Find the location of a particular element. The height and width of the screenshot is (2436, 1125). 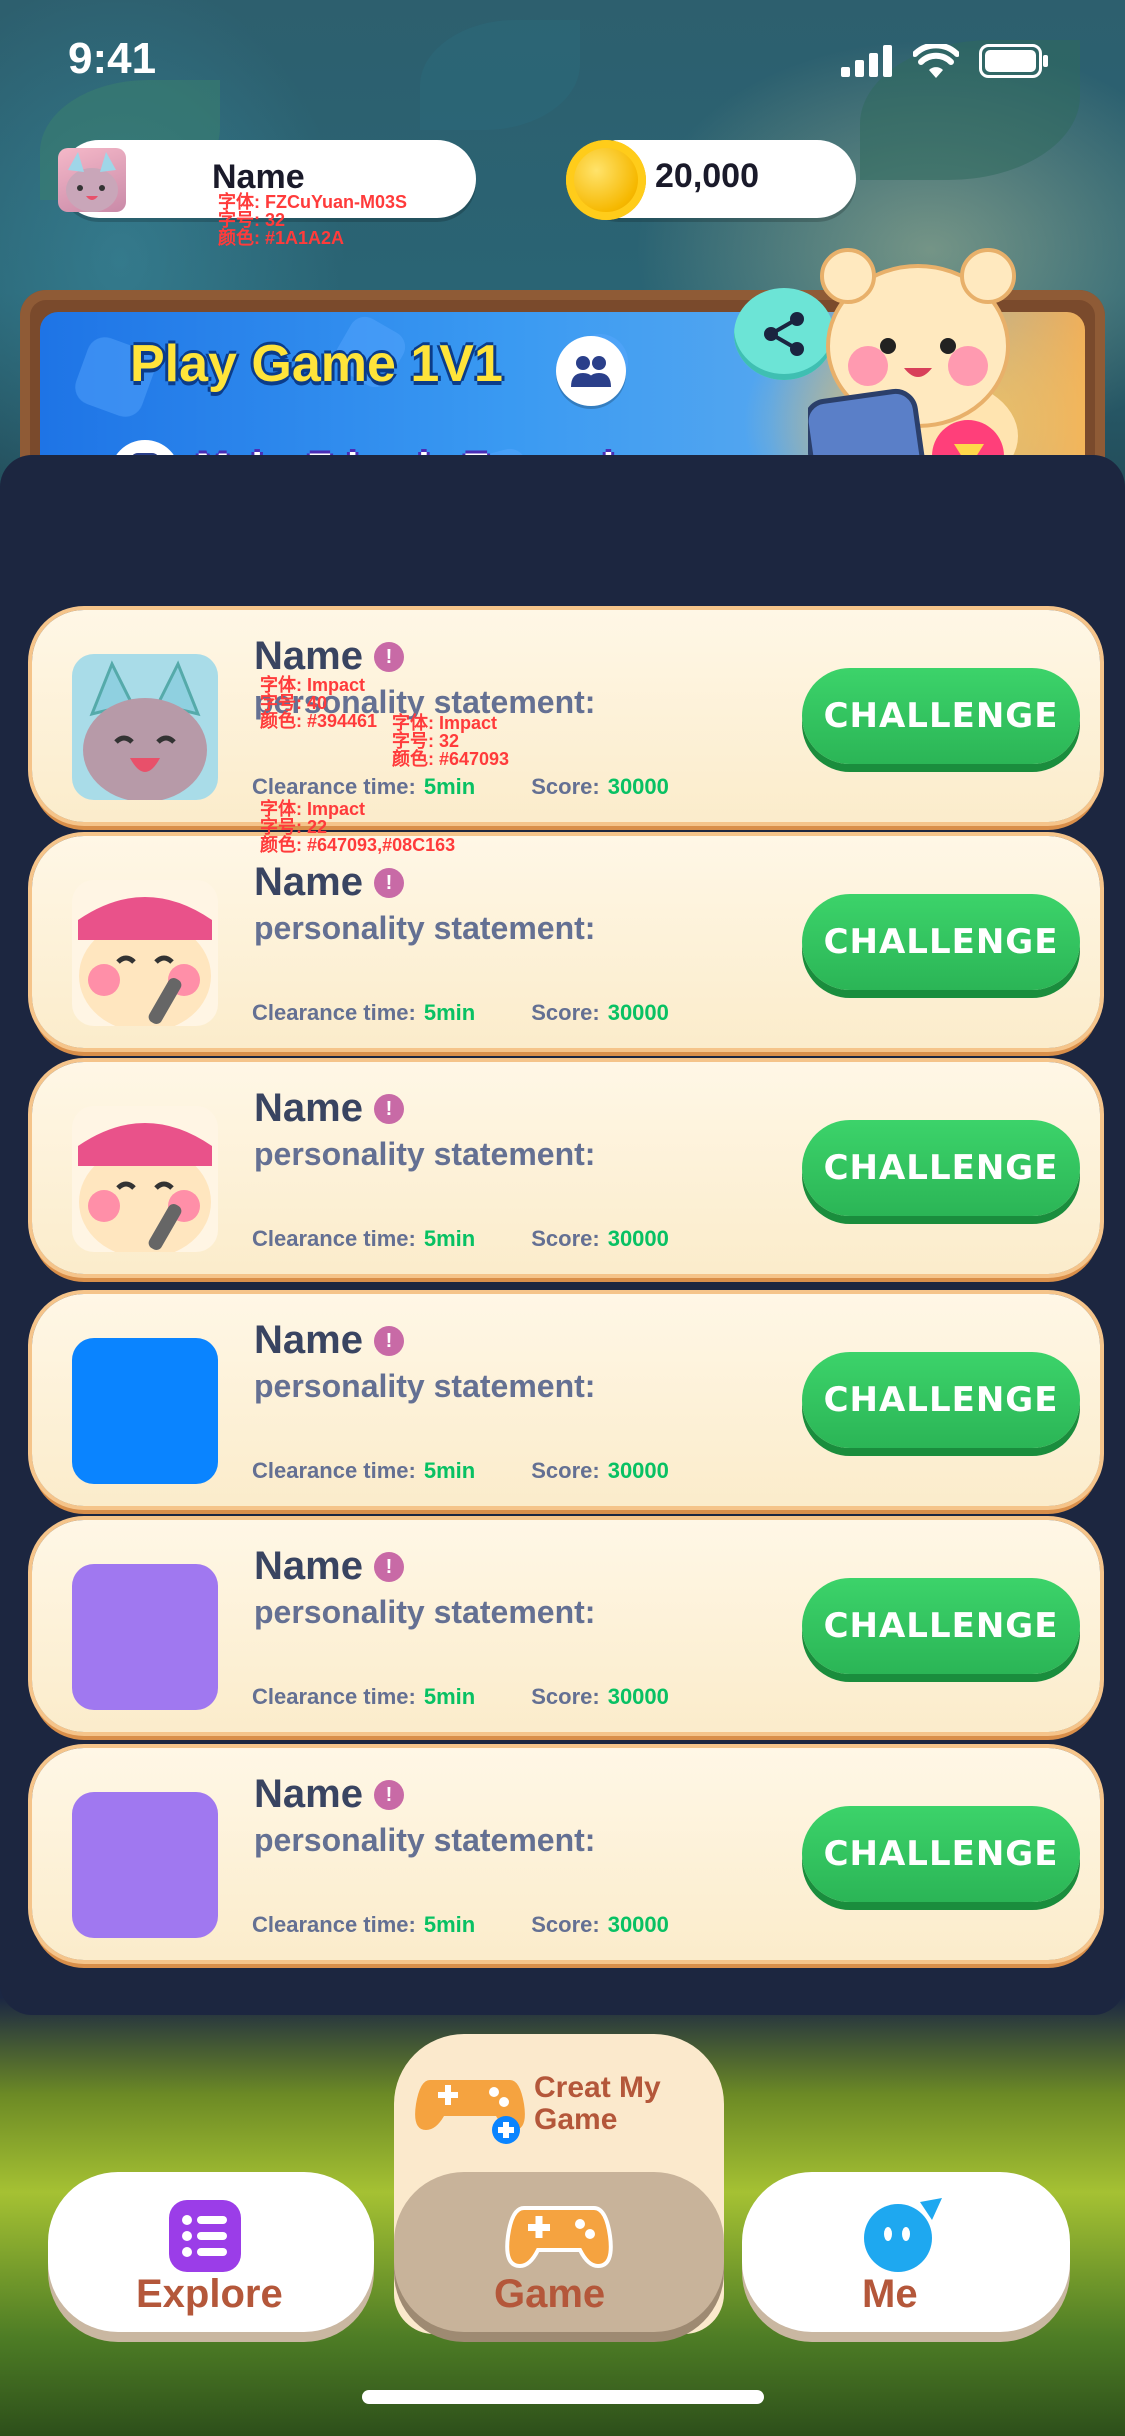

create-label-line1: Creat My is located at coordinates (597, 2087).